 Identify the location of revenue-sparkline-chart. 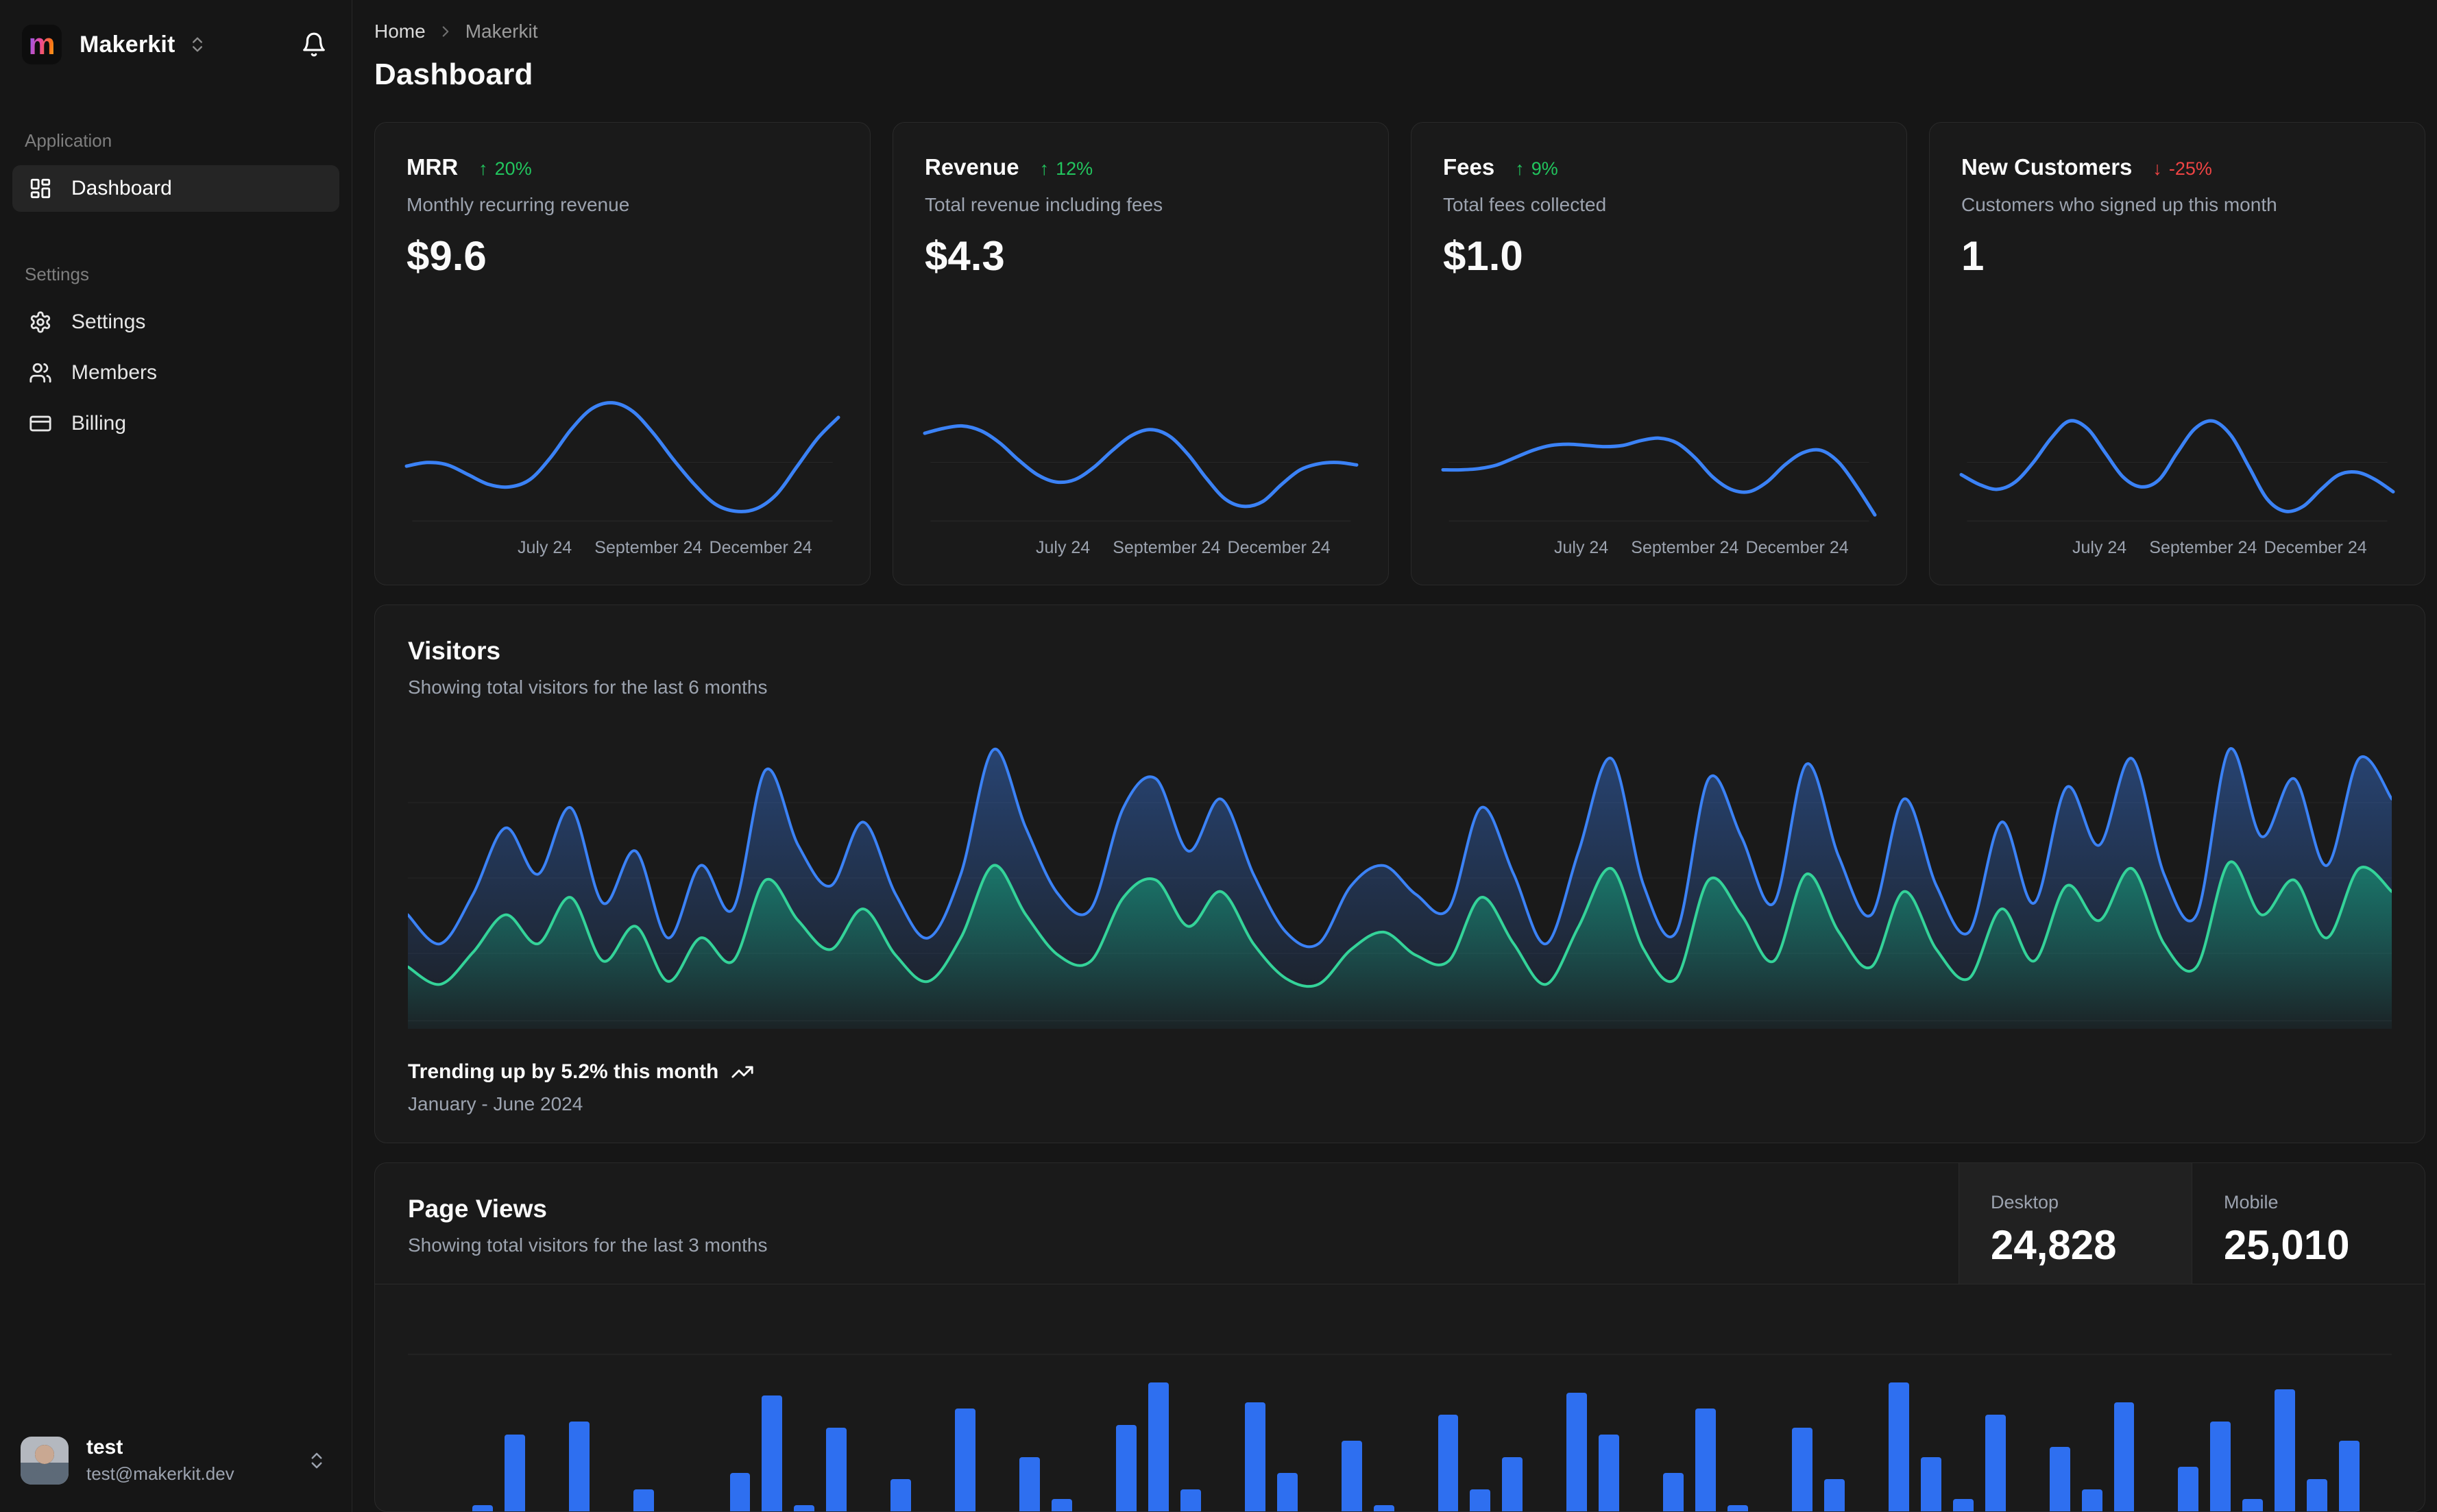
(1141, 459).